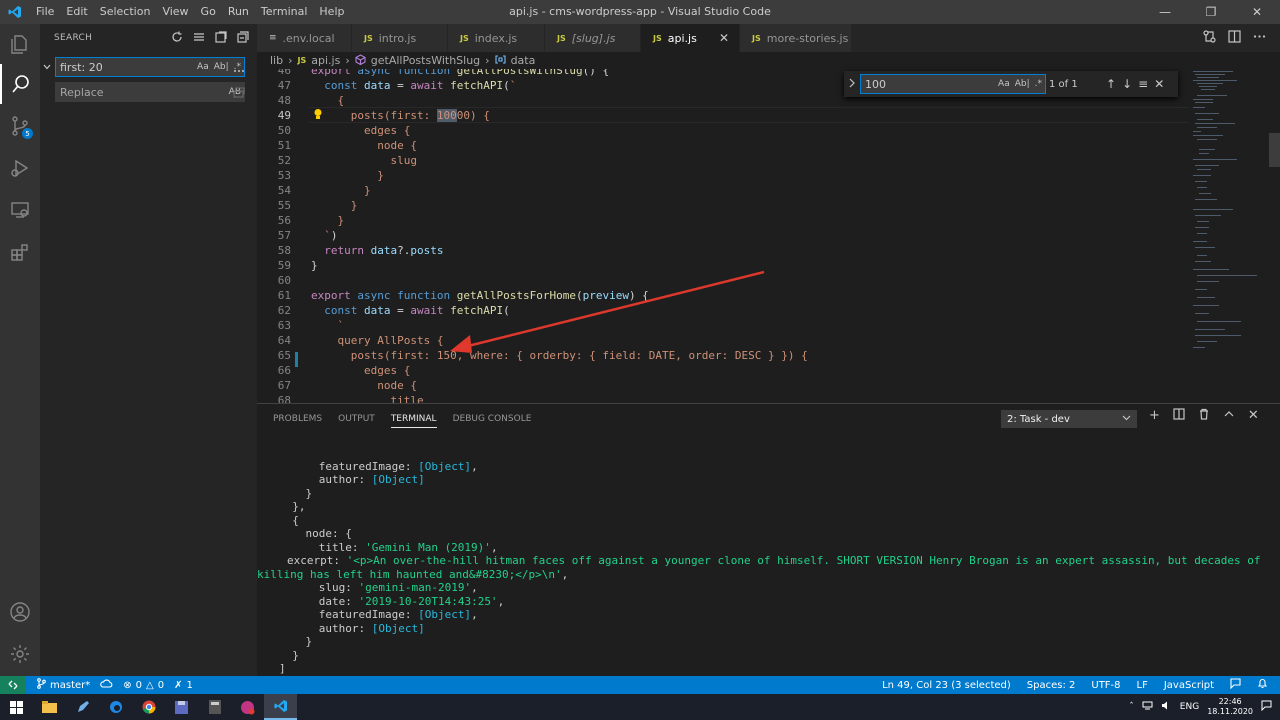 This screenshot has width=1280, height=720. I want to click on menu-help: Help, so click(331, 12).